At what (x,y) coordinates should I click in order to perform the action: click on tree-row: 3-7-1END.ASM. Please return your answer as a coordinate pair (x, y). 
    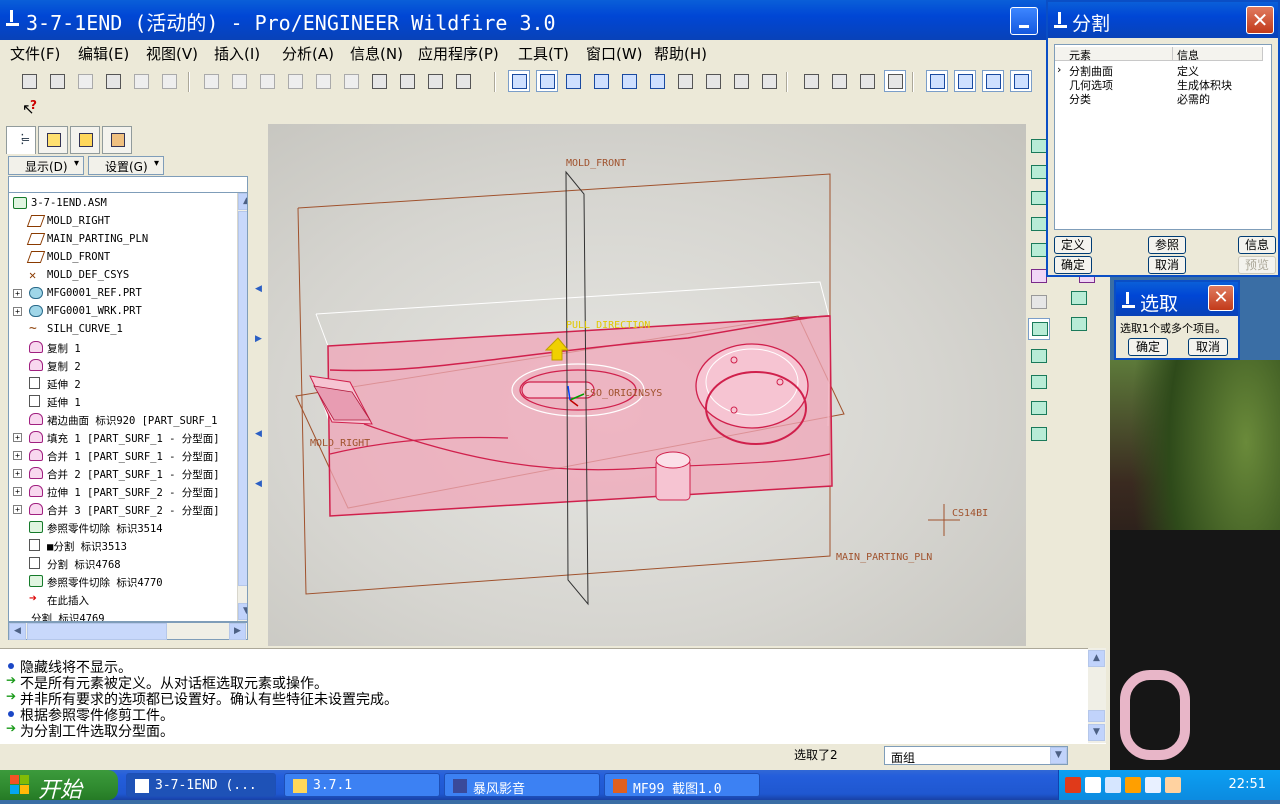
    Looking at the image, I should click on (119, 204).